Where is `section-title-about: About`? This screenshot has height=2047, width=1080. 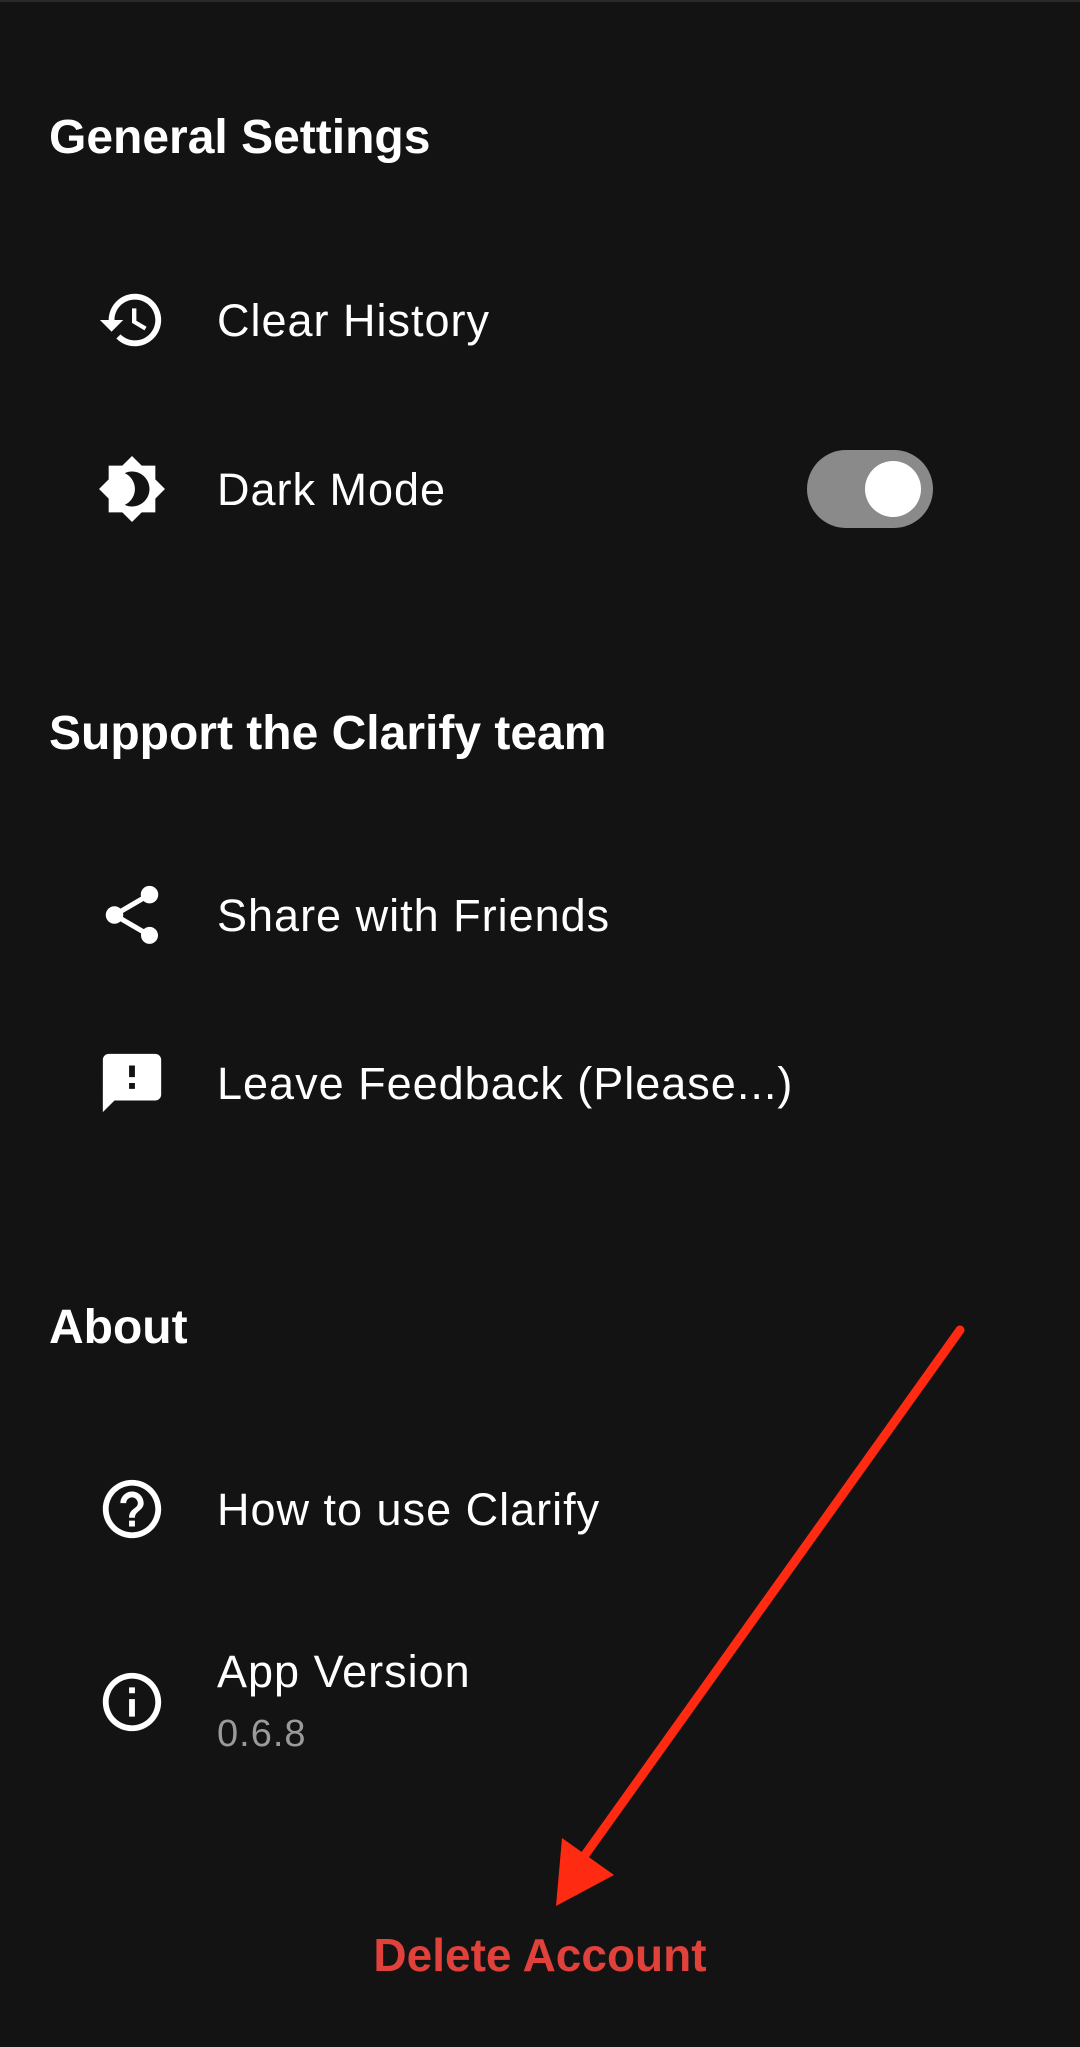 section-title-about: About is located at coordinates (118, 1327).